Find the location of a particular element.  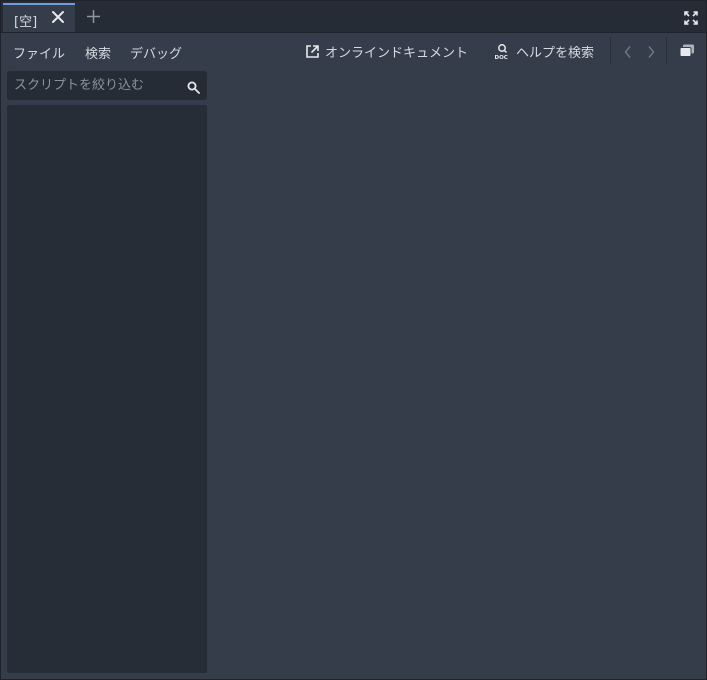

tab-label: [空] is located at coordinates (26, 22).